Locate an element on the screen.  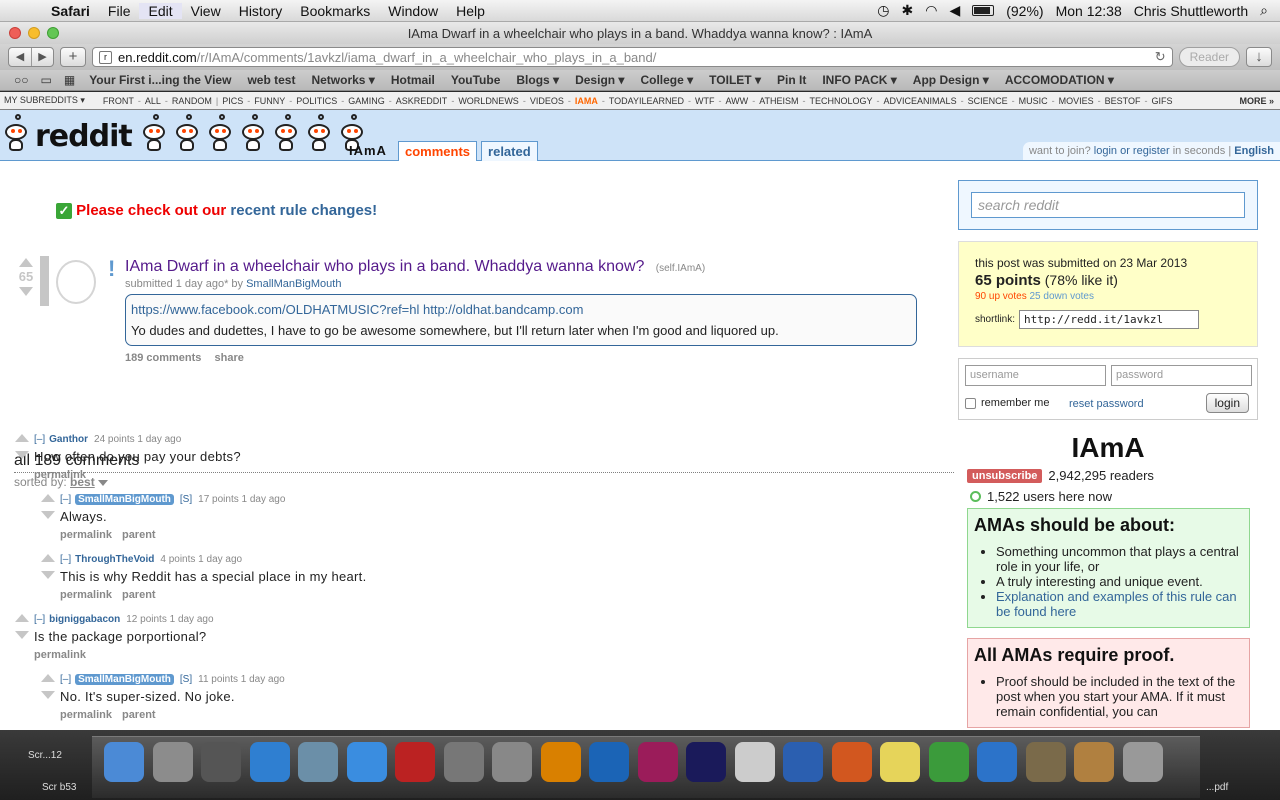
bookmark-item: web test is located at coordinates (271, 80).